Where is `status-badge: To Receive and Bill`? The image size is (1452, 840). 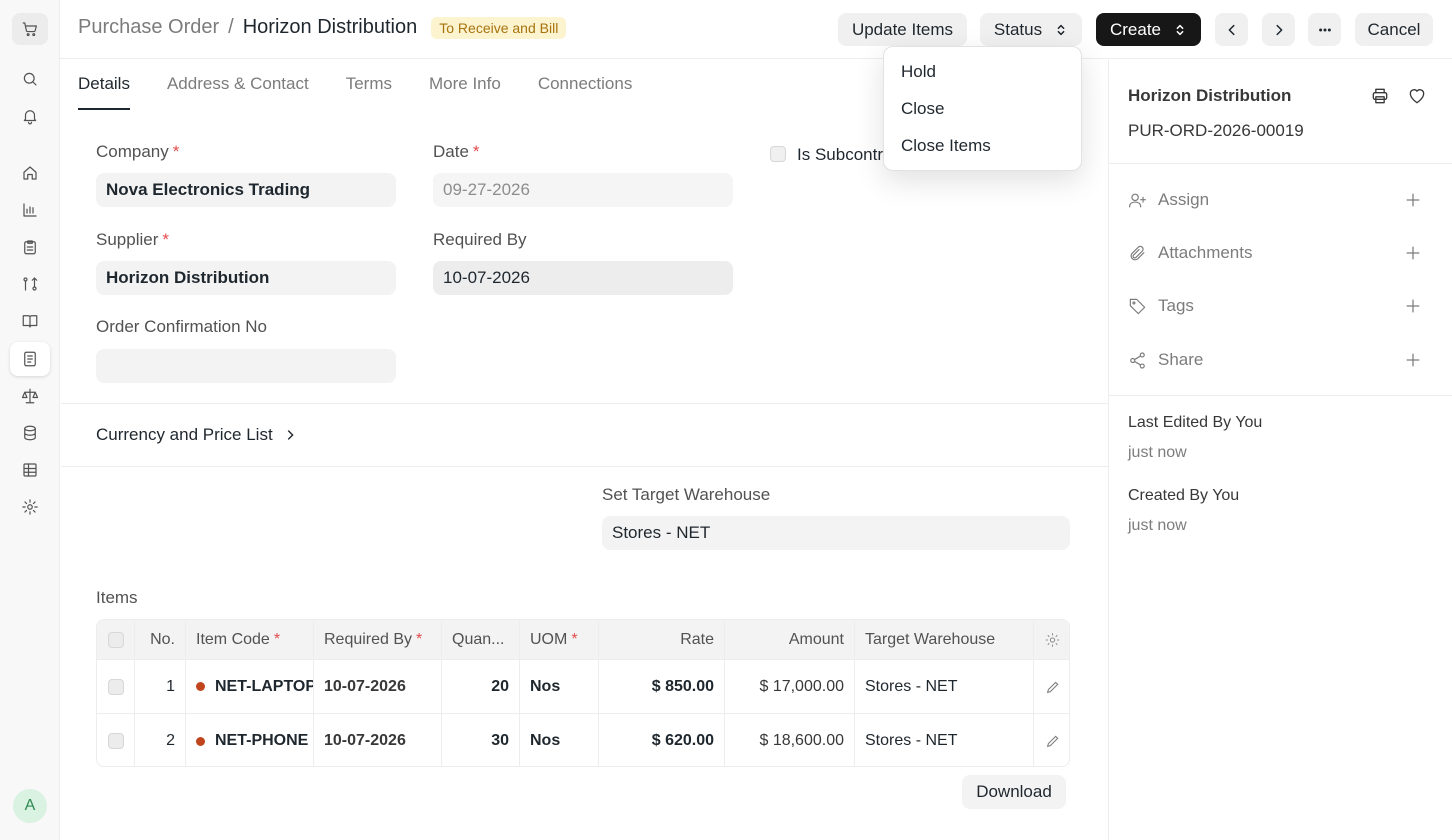
status-badge: To Receive and Bill is located at coordinates (499, 27).